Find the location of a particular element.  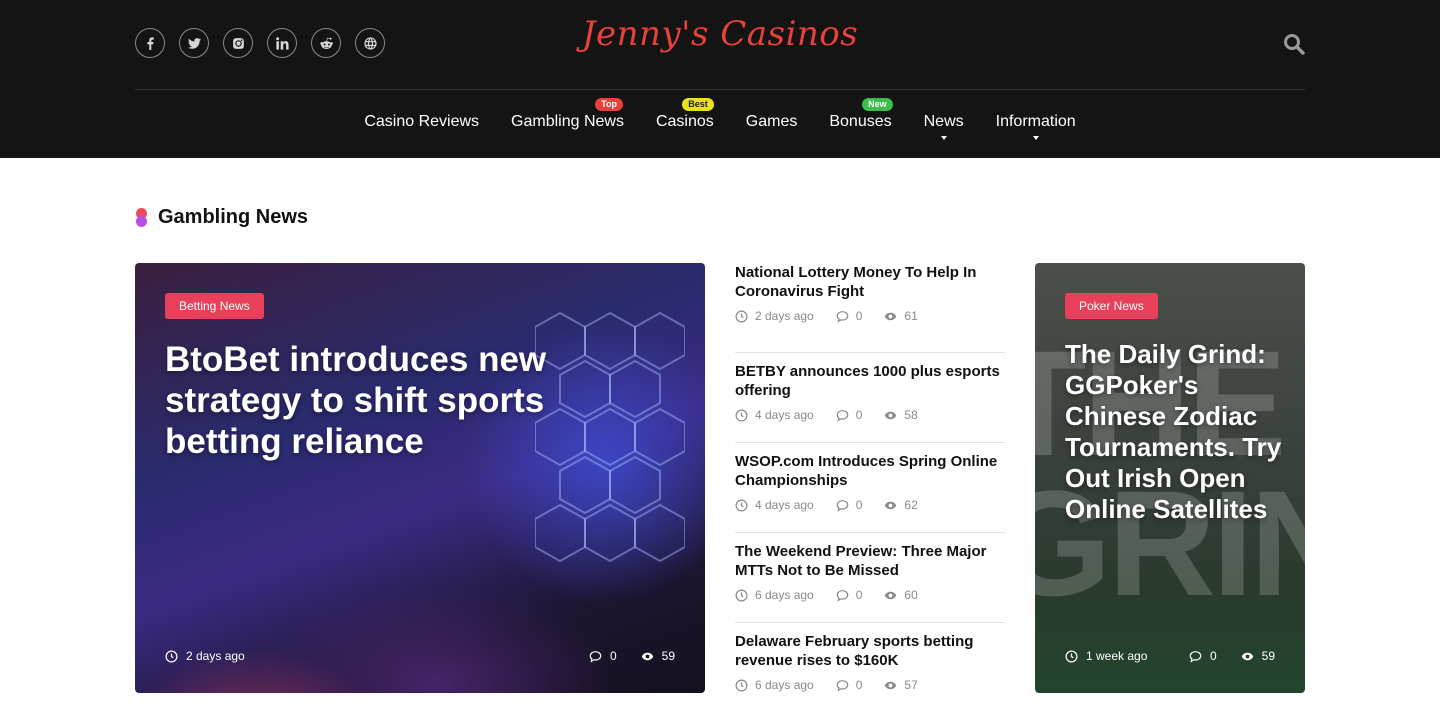

nav-gambling-news: Top Gambling News is located at coordinates (567, 115).